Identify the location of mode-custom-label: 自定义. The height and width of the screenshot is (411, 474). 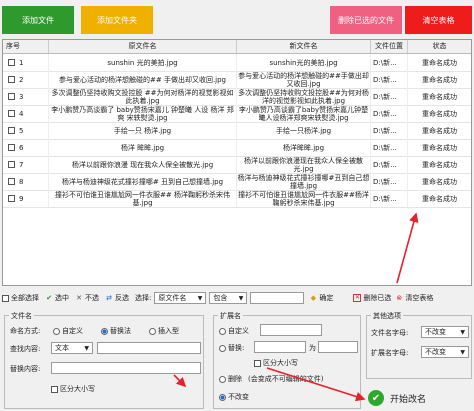
(72, 331).